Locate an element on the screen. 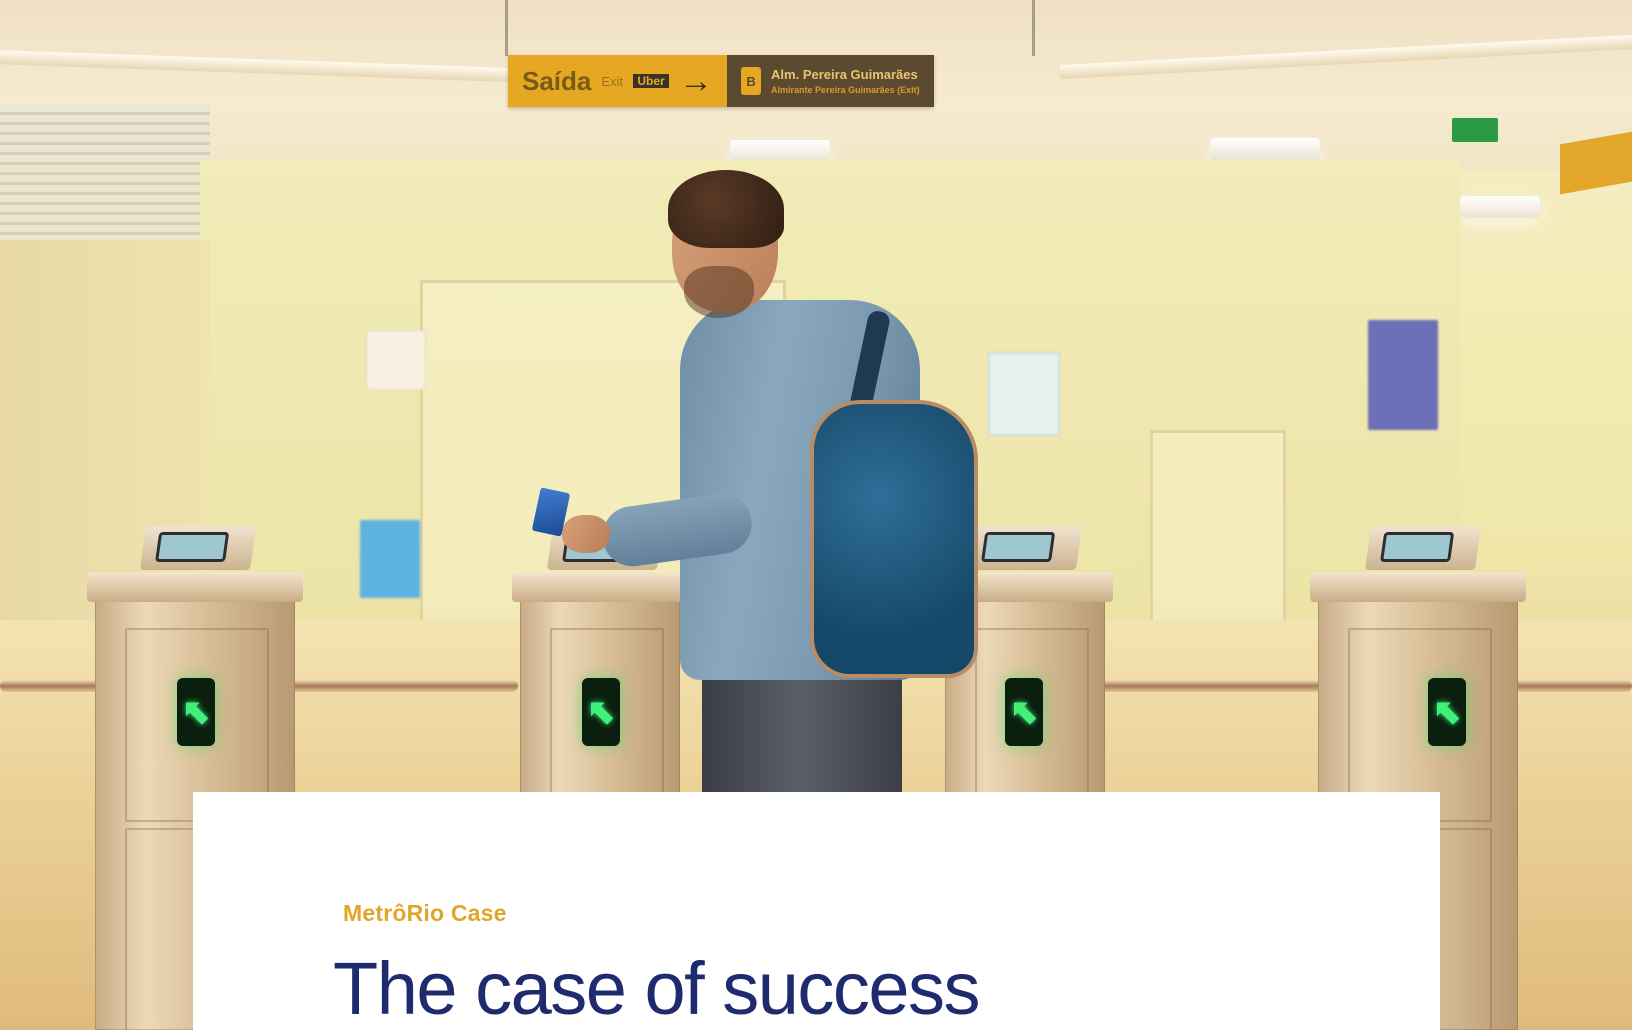 Image resolution: width=1632 pixels, height=1030 pixels. exit-sub: Exit is located at coordinates (612, 81).